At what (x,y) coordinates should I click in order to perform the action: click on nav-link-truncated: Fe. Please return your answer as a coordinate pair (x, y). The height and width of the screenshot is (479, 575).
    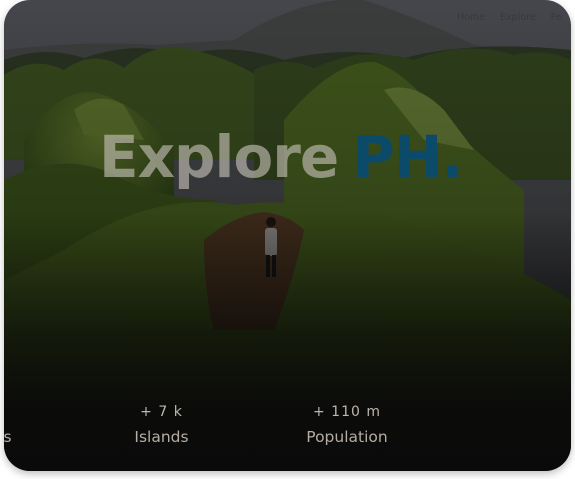
    Looking at the image, I should click on (556, 17).